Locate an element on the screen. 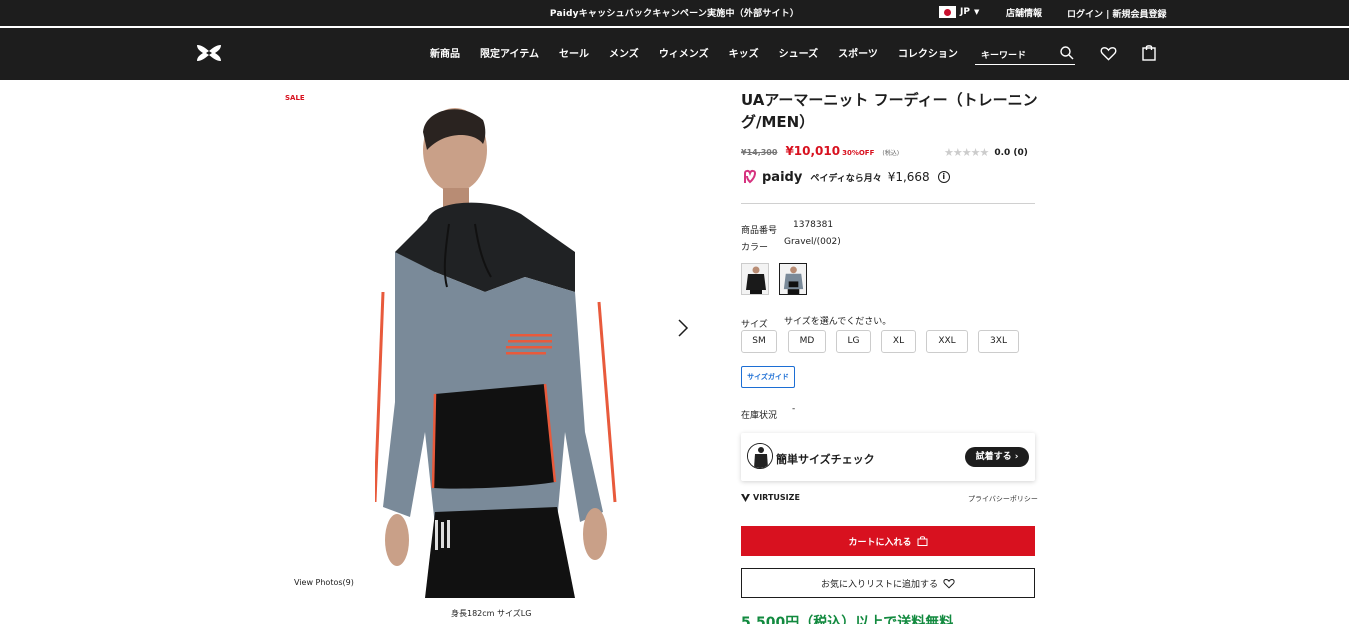 This screenshot has width=1349, height=624. nav-item-limited: 限定アイテム is located at coordinates (509, 52).